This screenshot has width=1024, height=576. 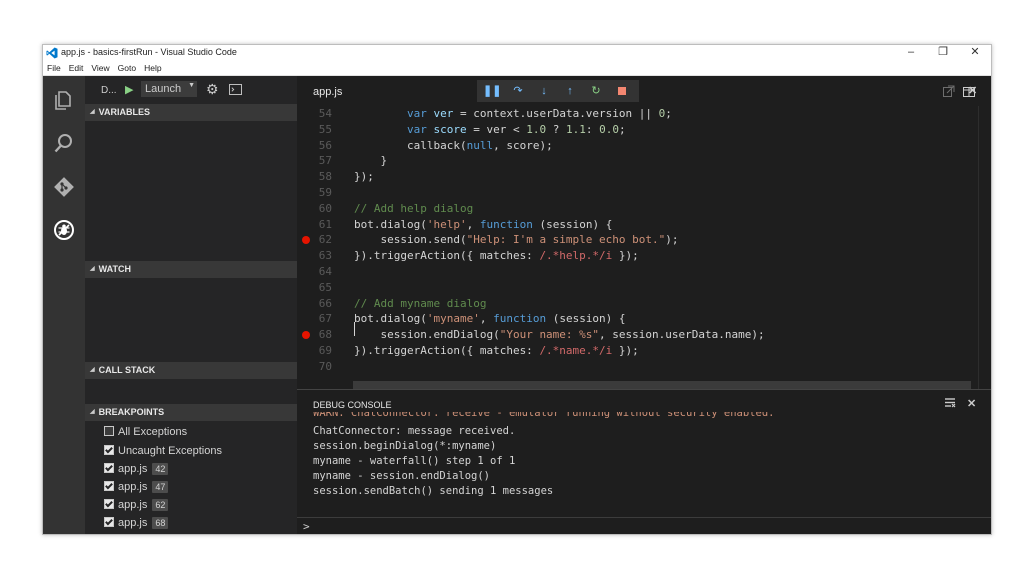 What do you see at coordinates (76, 67) in the screenshot?
I see `menu-edit: Edit` at bounding box center [76, 67].